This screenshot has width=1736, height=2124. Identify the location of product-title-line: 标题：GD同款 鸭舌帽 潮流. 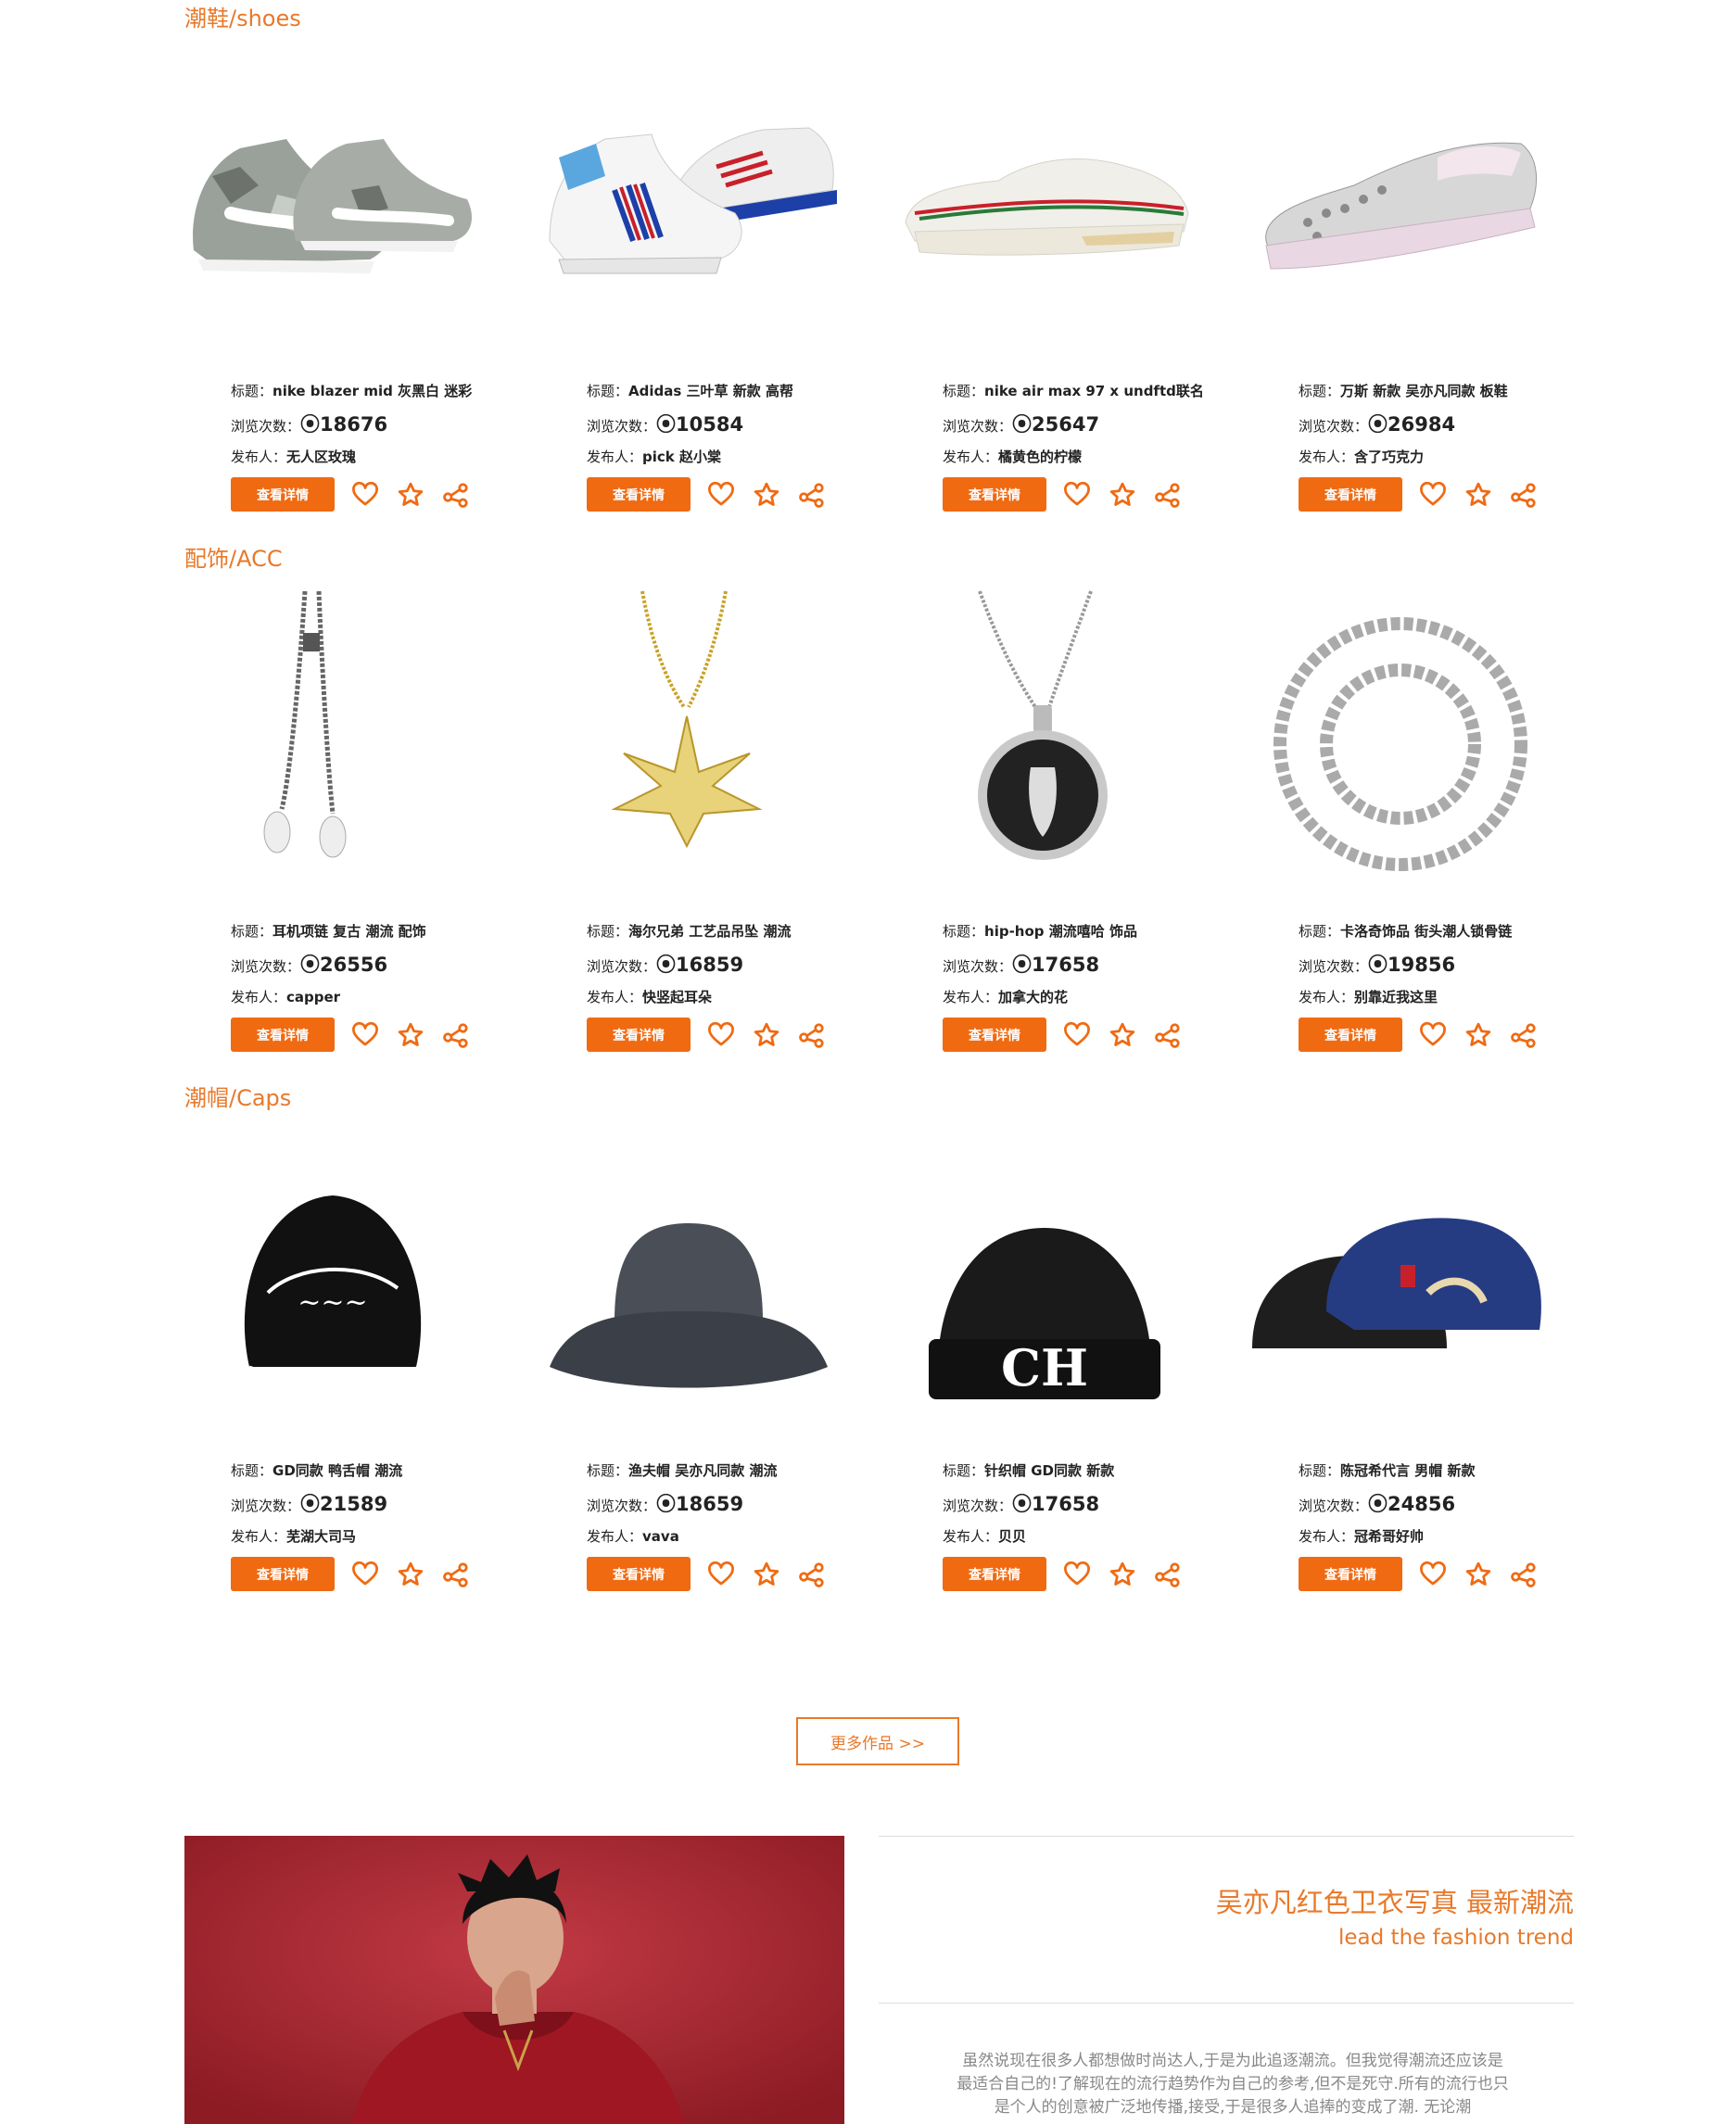
(316, 1470).